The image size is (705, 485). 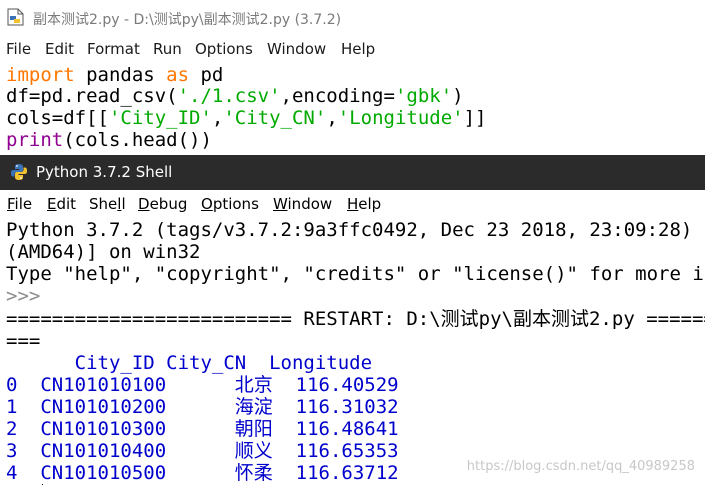 I want to click on code-text: ), so click(x=458, y=96).